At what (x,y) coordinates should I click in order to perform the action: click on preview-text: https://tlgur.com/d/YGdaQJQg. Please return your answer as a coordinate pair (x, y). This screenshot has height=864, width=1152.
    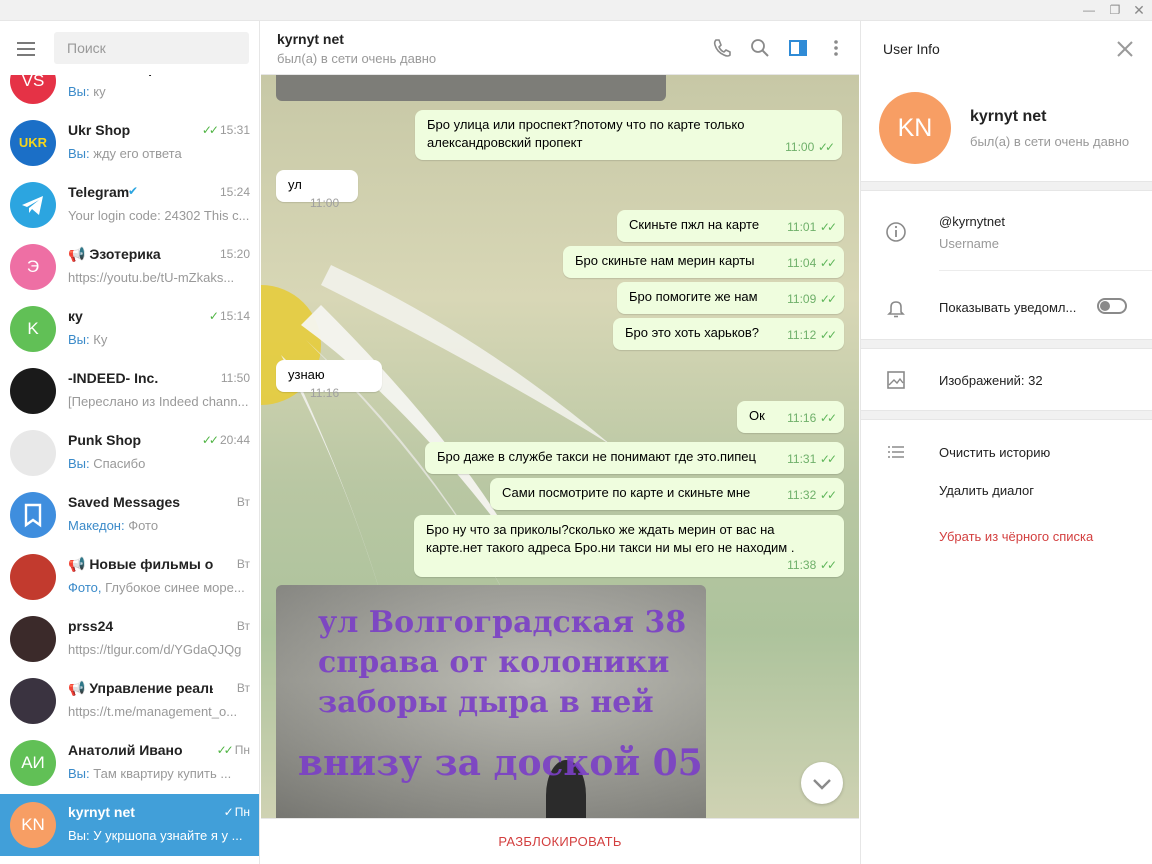
    Looking at the image, I should click on (155, 649).